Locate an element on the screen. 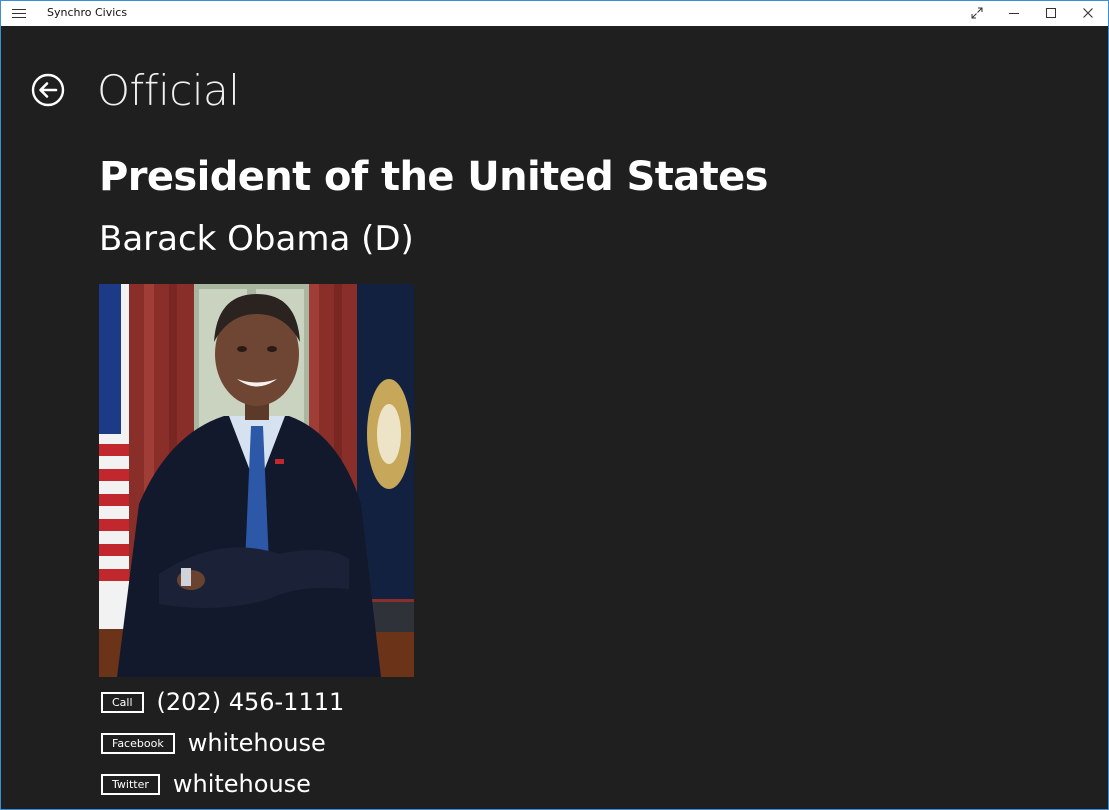 This screenshot has height=810, width=1109. phone-number: (202) 456-1111 is located at coordinates (250, 702).